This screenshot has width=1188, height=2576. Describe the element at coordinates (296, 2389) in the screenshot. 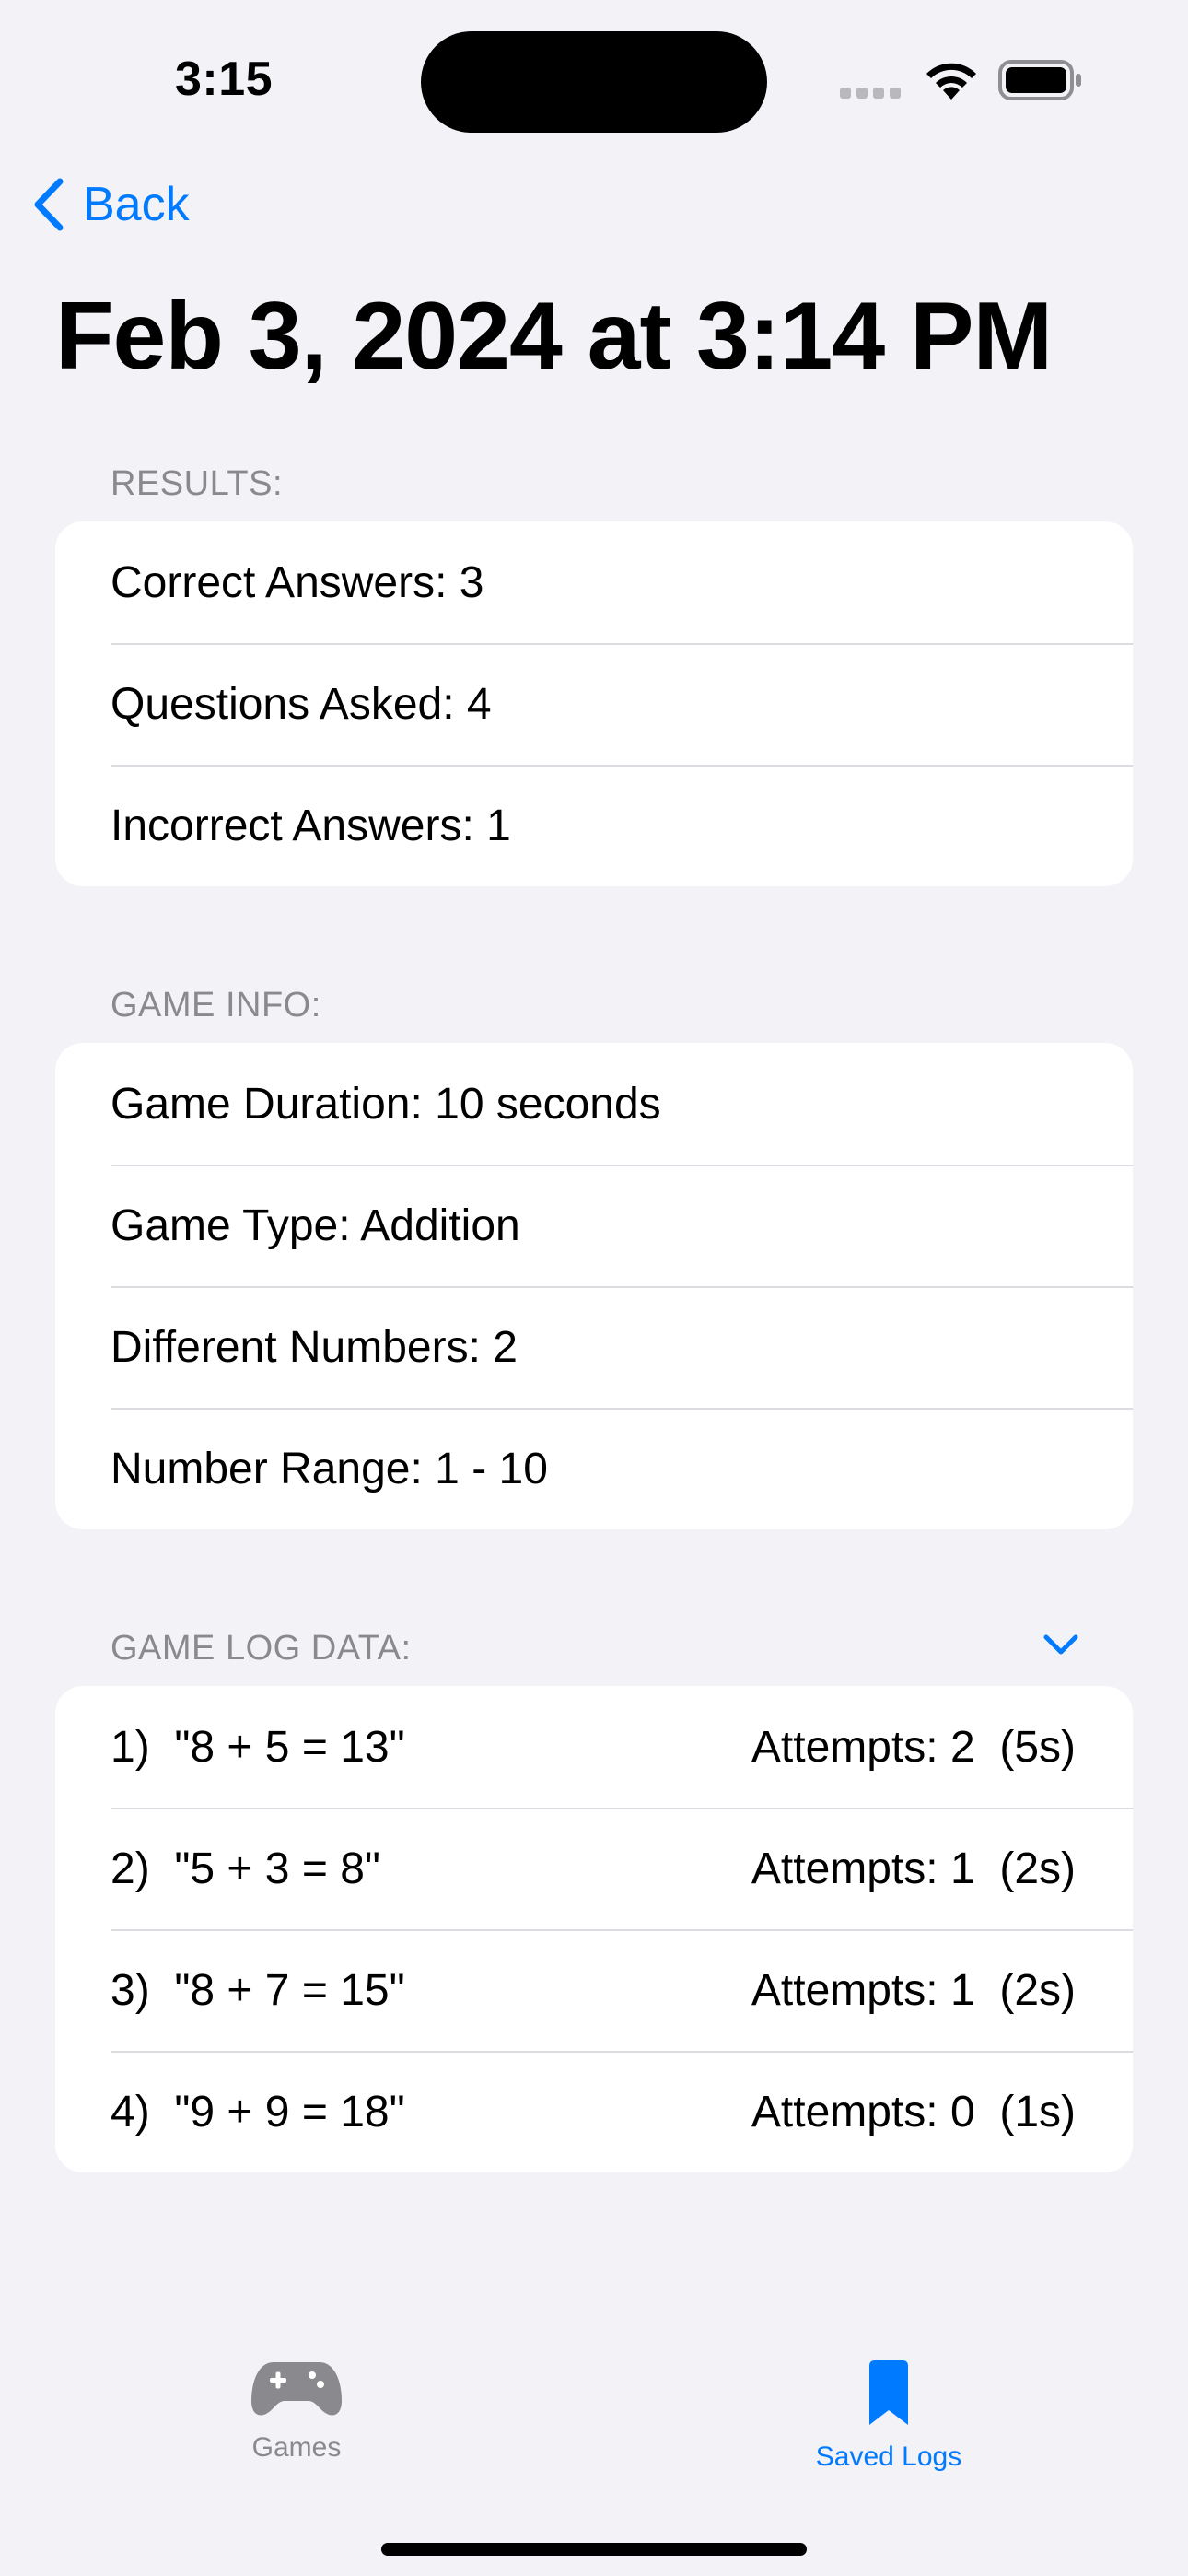

I see `gamecontroller-icon` at that location.